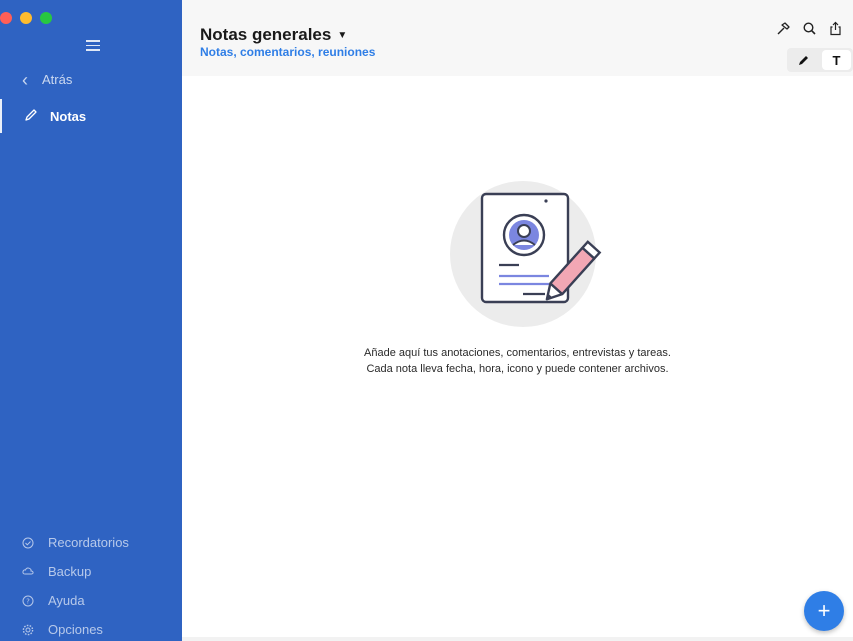 This screenshot has width=853, height=641. I want to click on draw-mode-button, so click(803, 60).